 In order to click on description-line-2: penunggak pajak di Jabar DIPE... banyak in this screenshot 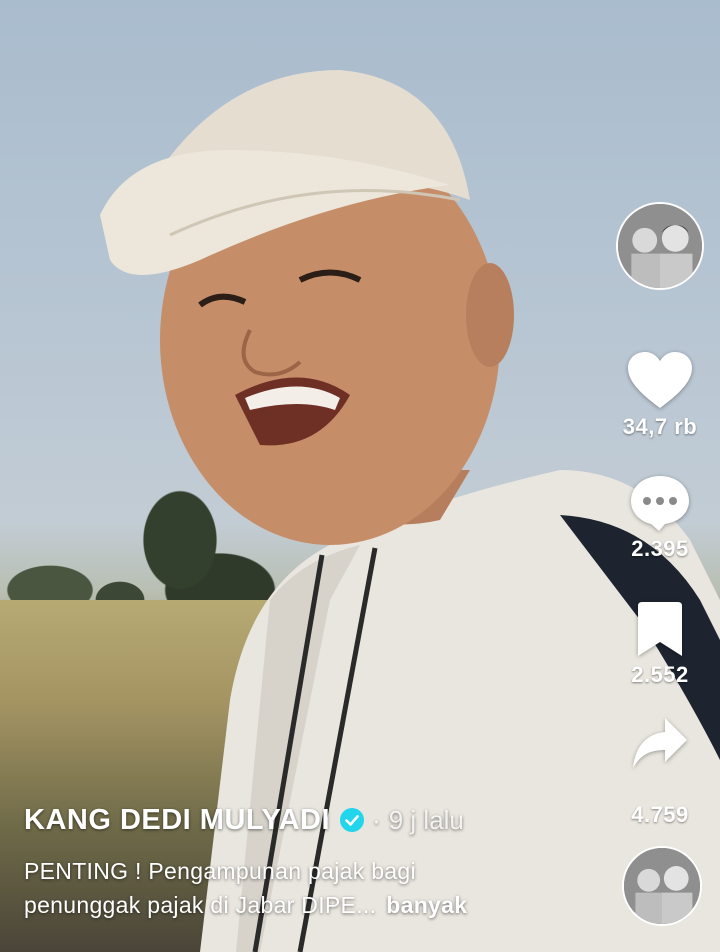, I will do `click(314, 905)`.